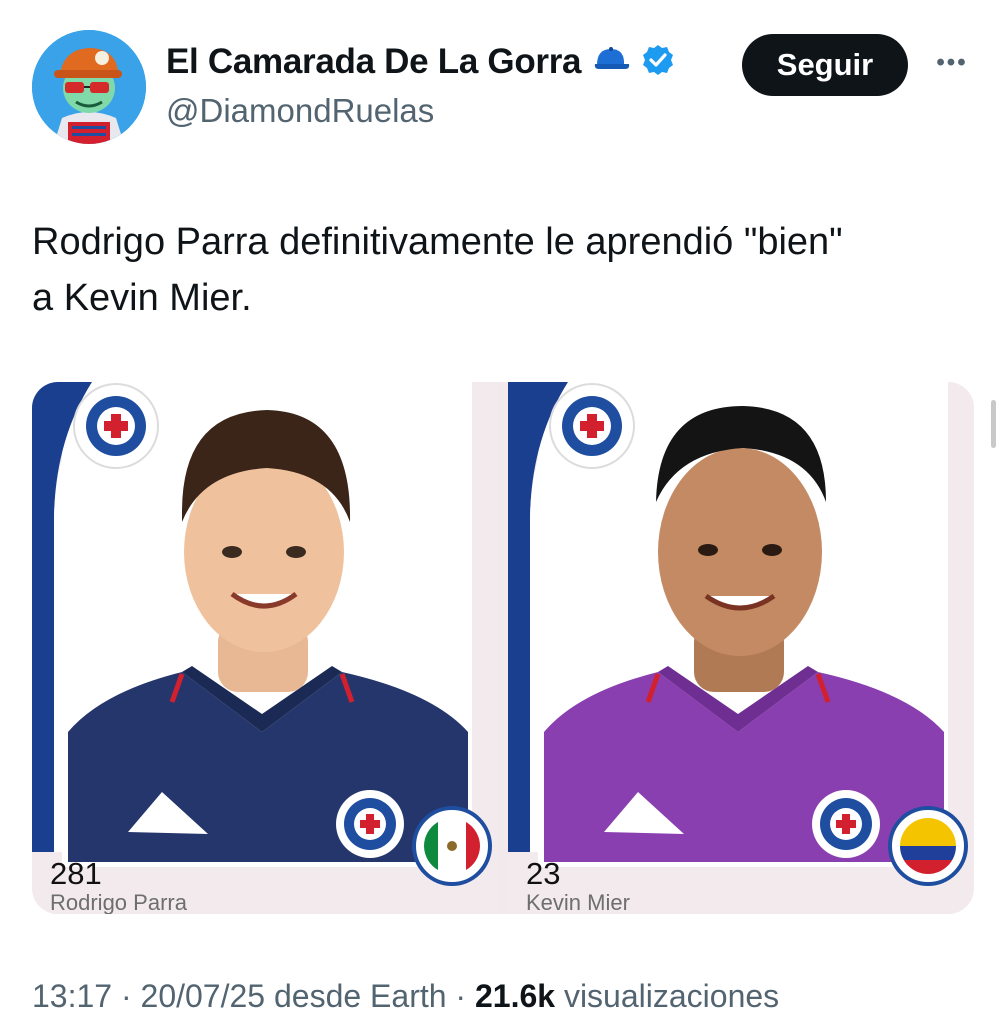  I want to click on author-display-name: El Camarada De La Gorra, so click(374, 62).